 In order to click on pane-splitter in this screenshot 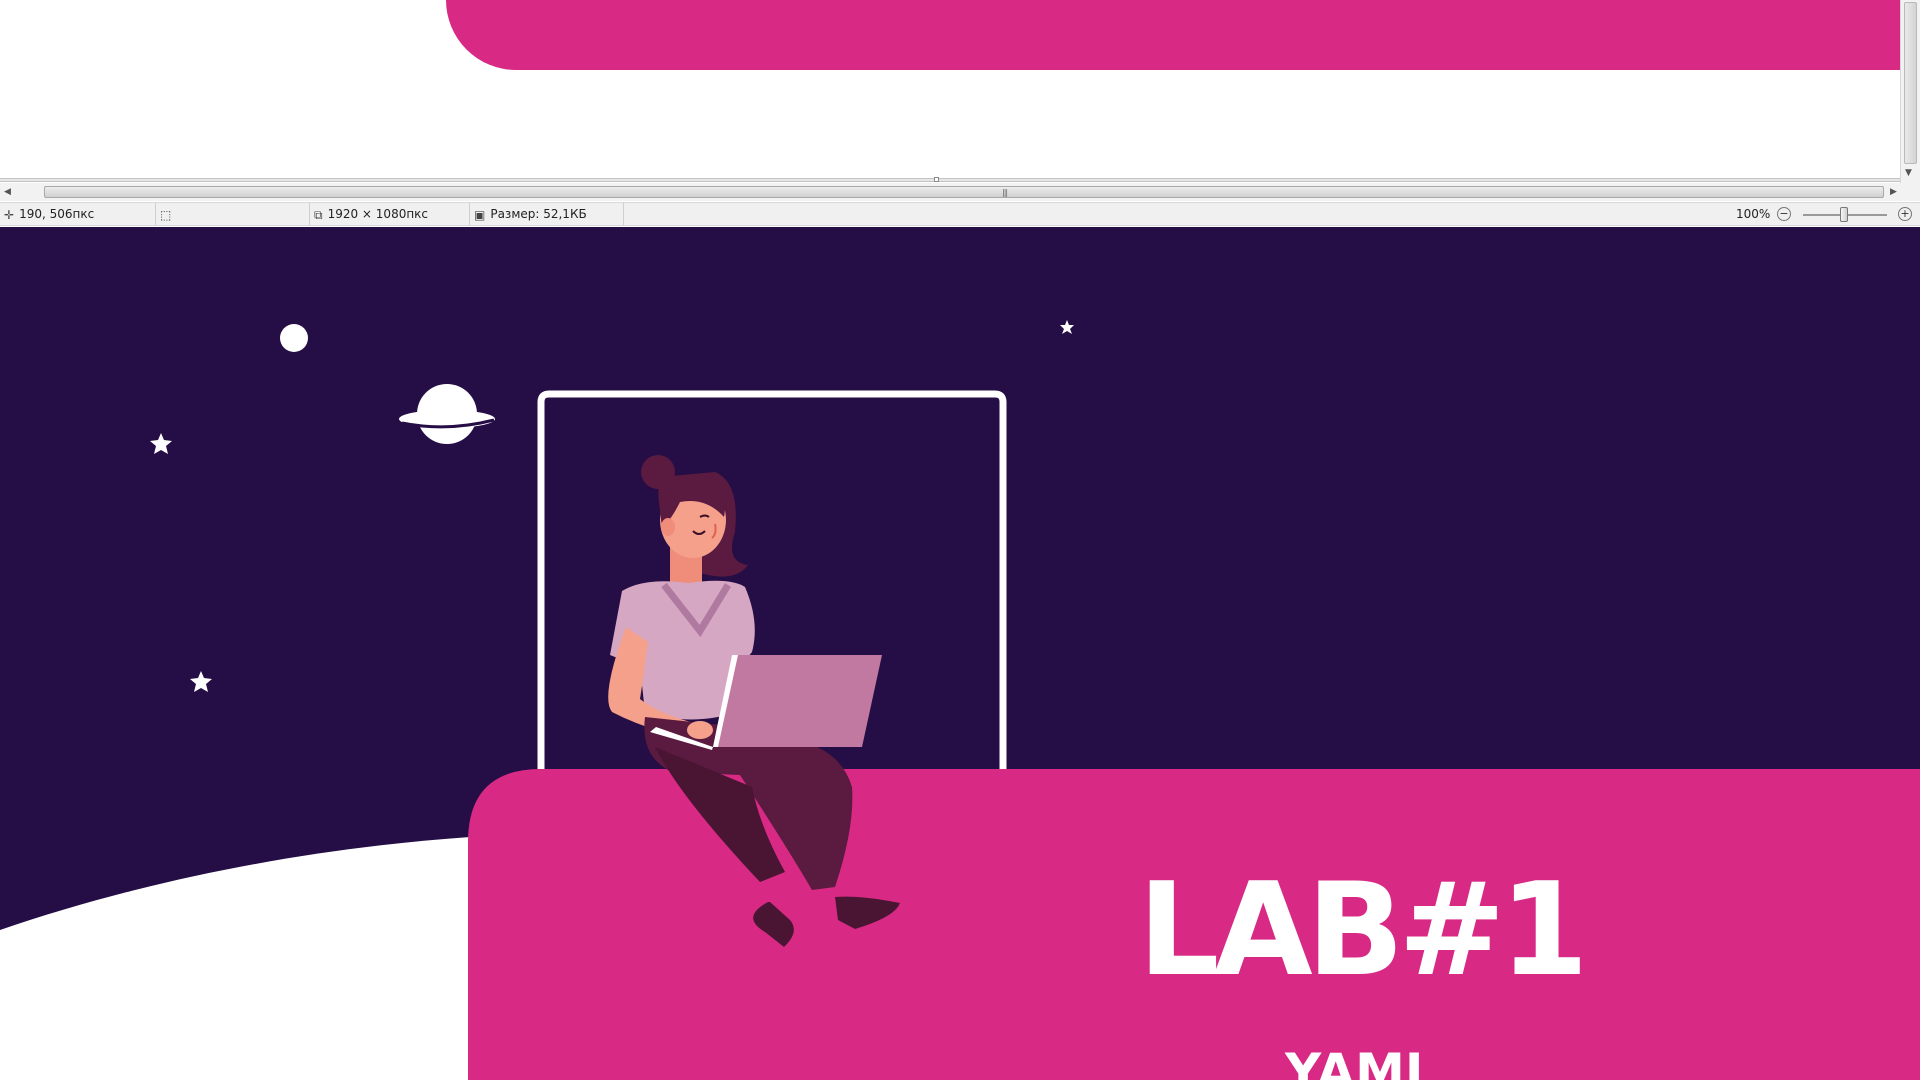, I will do `click(950, 180)`.